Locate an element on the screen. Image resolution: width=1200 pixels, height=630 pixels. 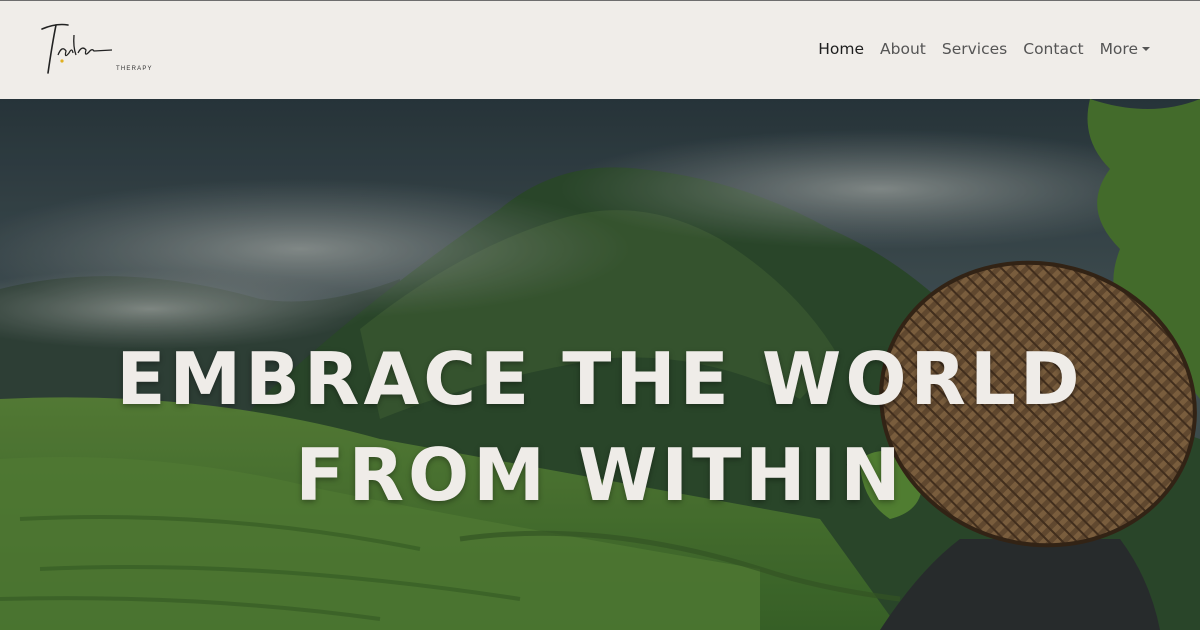
nav-contact: Contact is located at coordinates (1053, 49).